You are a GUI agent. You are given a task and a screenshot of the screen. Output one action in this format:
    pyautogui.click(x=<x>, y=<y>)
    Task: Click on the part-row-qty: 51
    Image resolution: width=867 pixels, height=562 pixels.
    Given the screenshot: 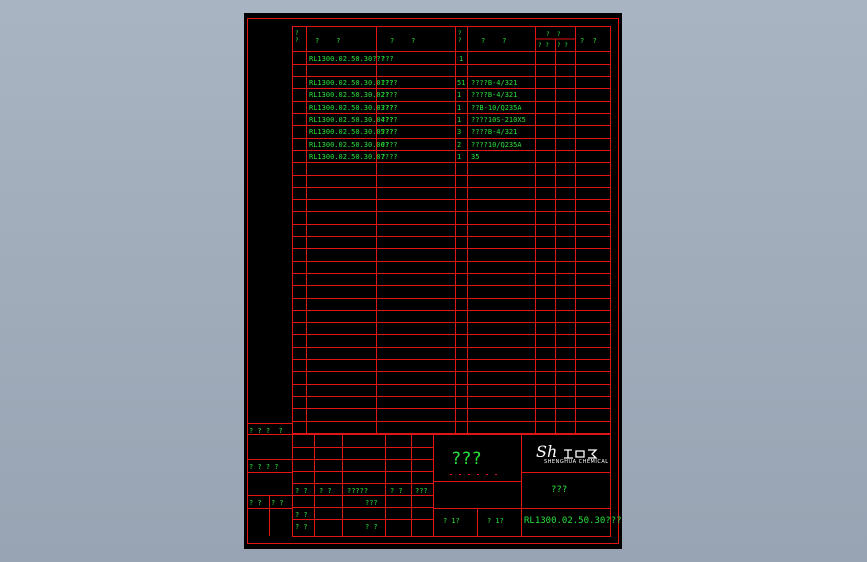 What is the action you would take?
    pyautogui.click(x=461, y=83)
    